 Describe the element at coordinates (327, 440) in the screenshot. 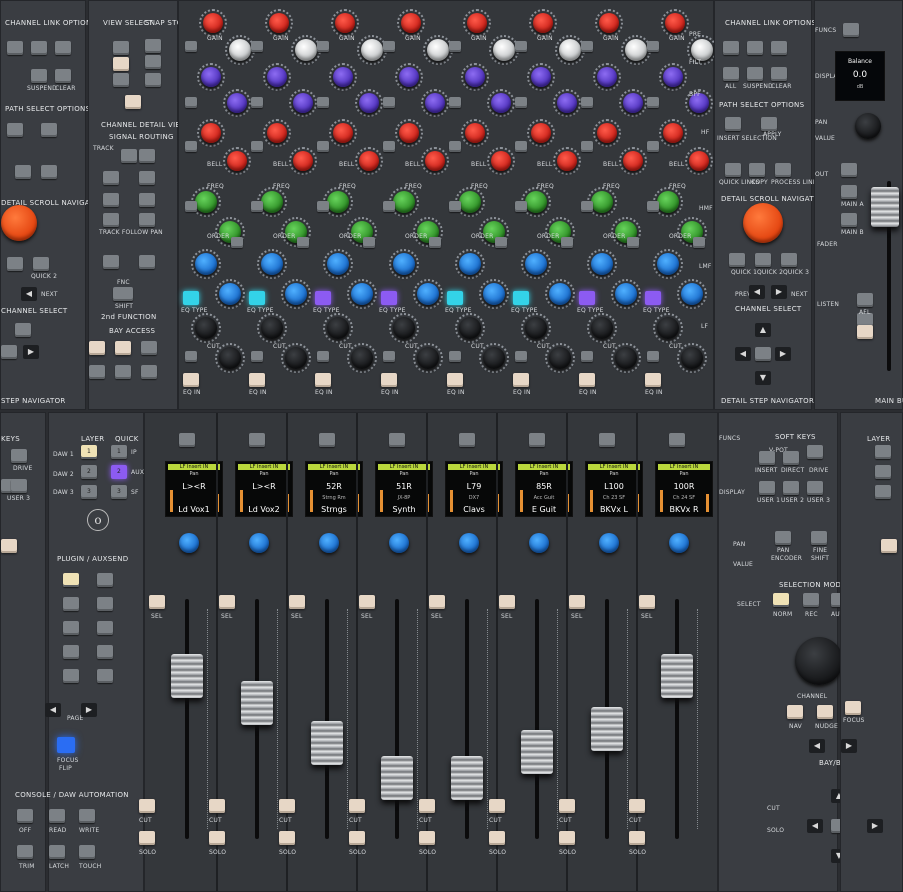

I see `strip-3-top-button` at that location.